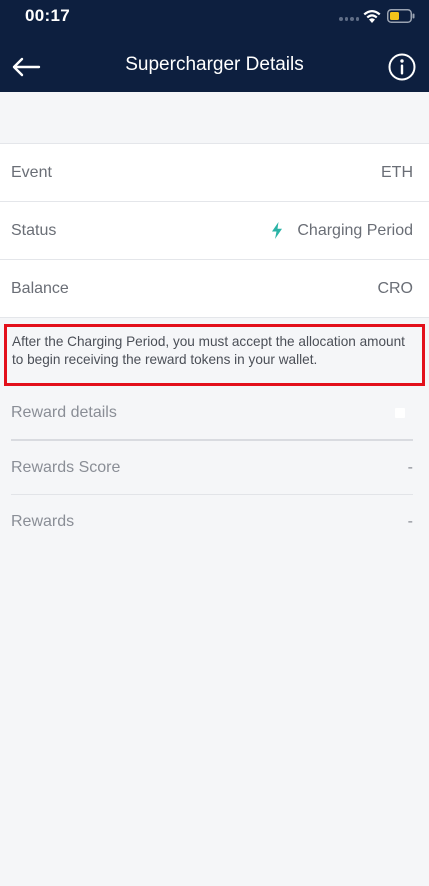 The height and width of the screenshot is (886, 429). What do you see at coordinates (349, 19) in the screenshot?
I see `signal-icon` at bounding box center [349, 19].